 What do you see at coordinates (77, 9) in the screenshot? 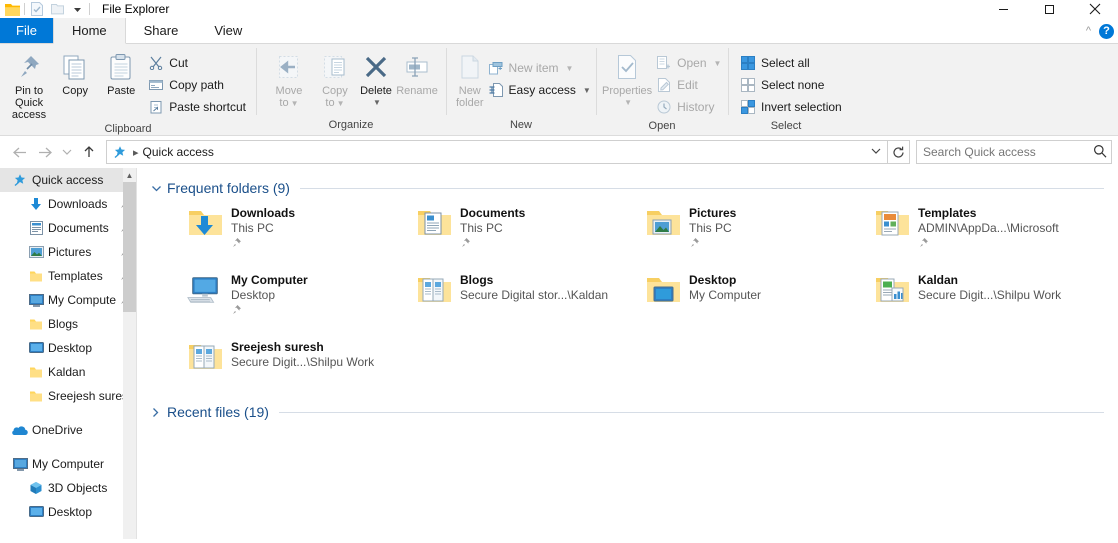
I see `customize-qat-icon` at bounding box center [77, 9].